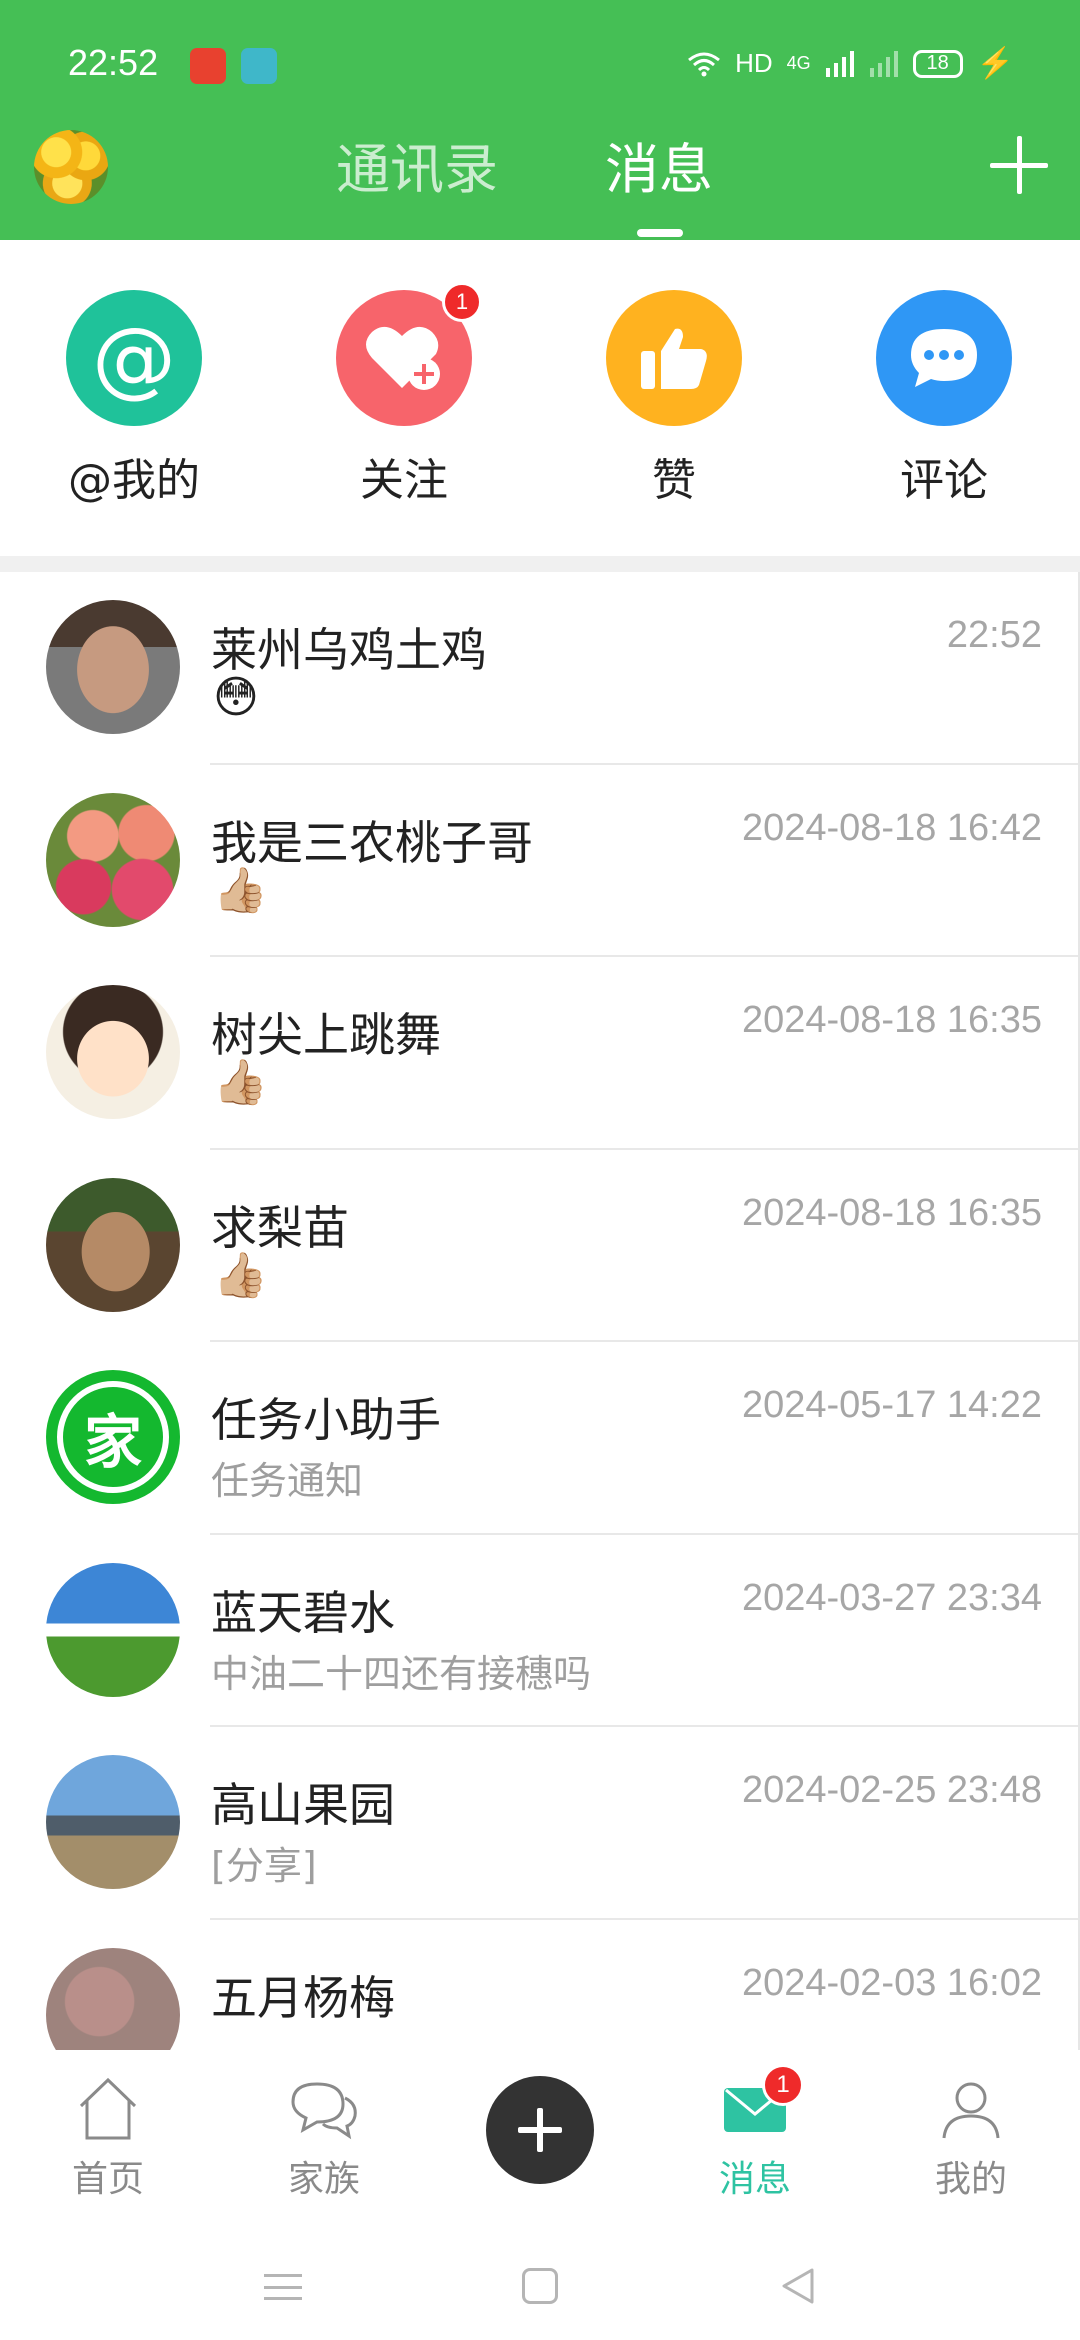  I want to click on add-button, so click(1019, 165).